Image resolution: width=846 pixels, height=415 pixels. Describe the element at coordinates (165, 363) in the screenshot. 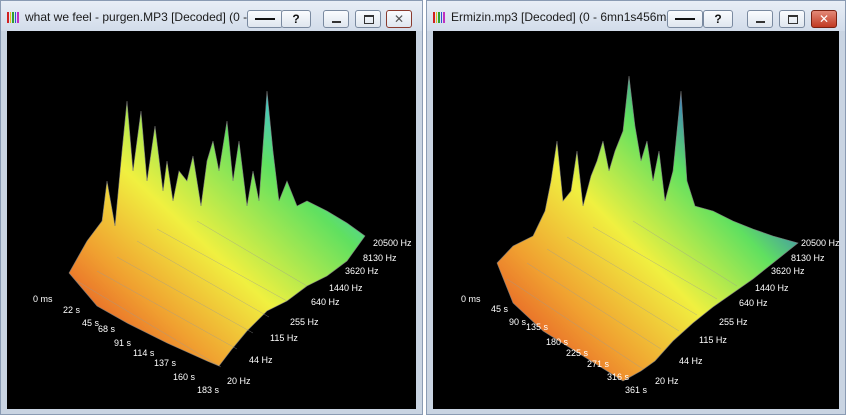

I see `time-tick: 137 s` at that location.